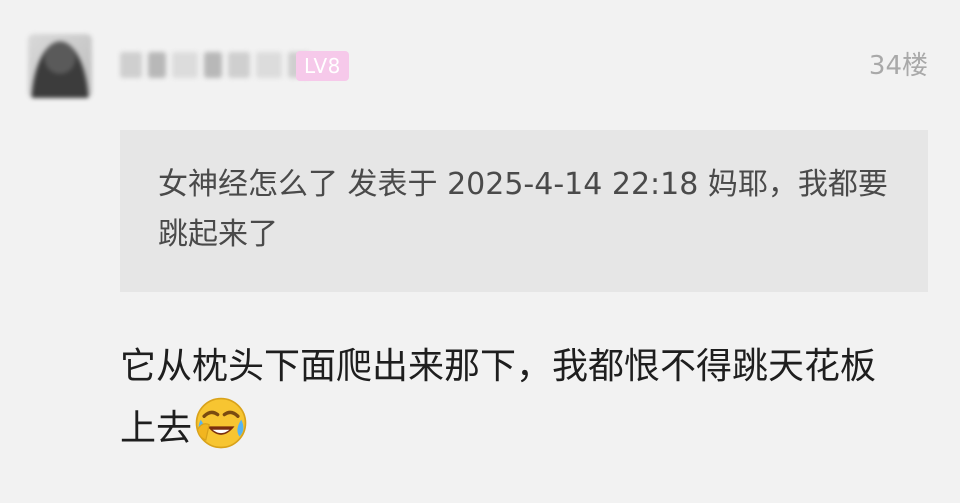 This screenshot has width=960, height=503. What do you see at coordinates (221, 423) in the screenshot?
I see `laughing-tears-emoji-icon` at bounding box center [221, 423].